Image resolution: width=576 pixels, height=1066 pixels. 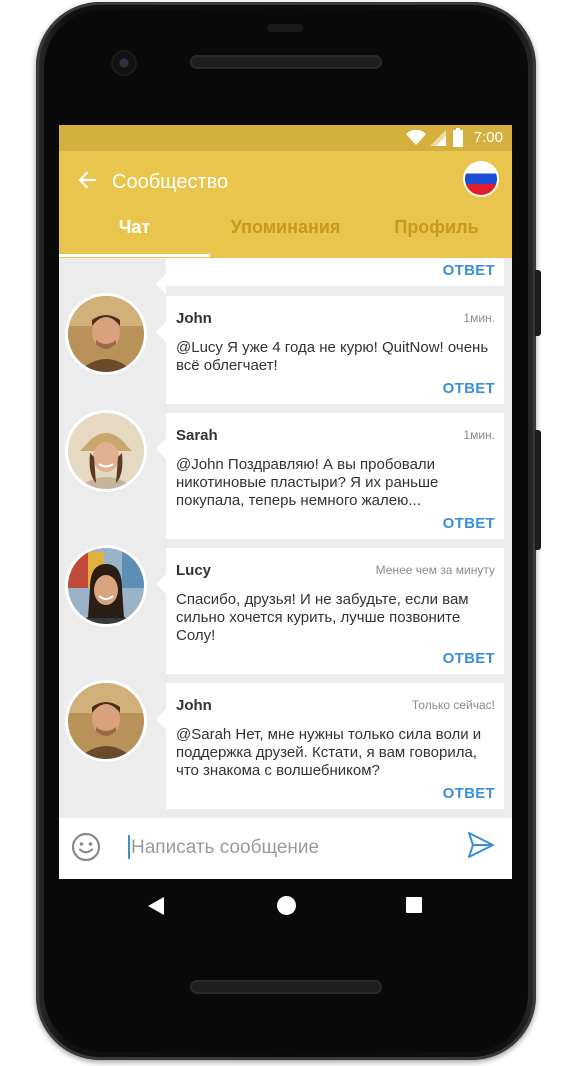 I want to click on top-speaker, so click(x=286, y=62).